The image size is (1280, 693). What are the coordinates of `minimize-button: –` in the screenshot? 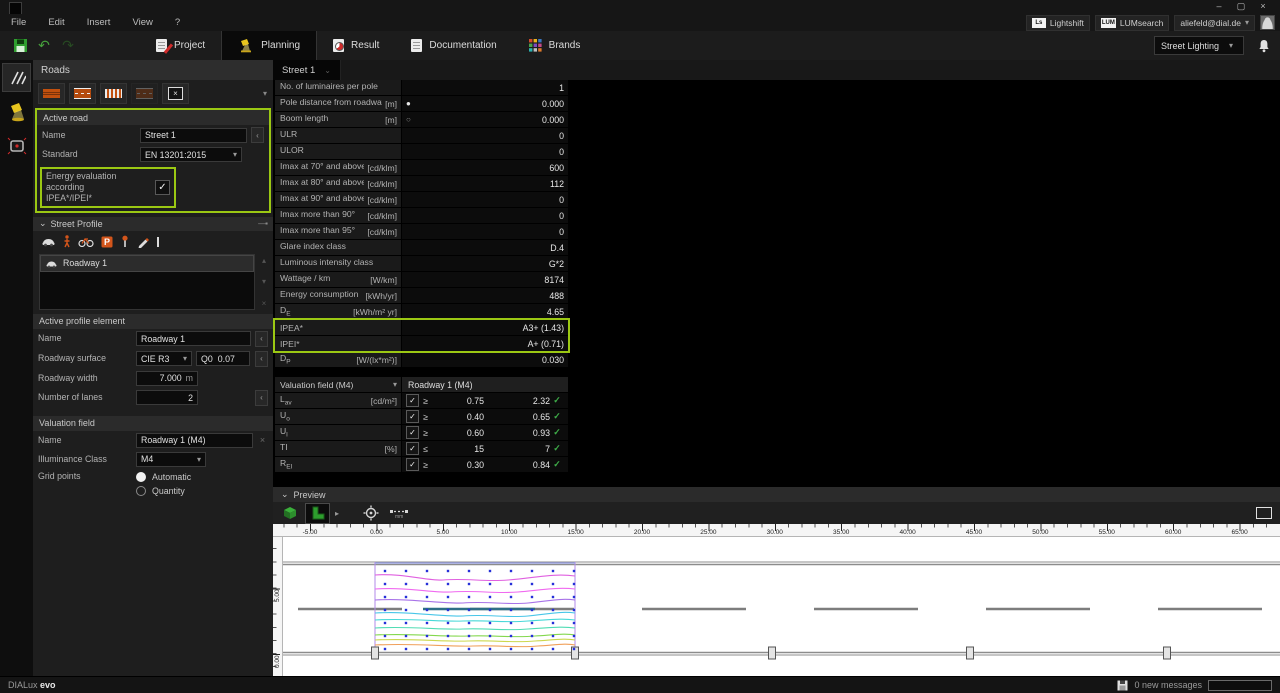 It's located at (1219, 6).